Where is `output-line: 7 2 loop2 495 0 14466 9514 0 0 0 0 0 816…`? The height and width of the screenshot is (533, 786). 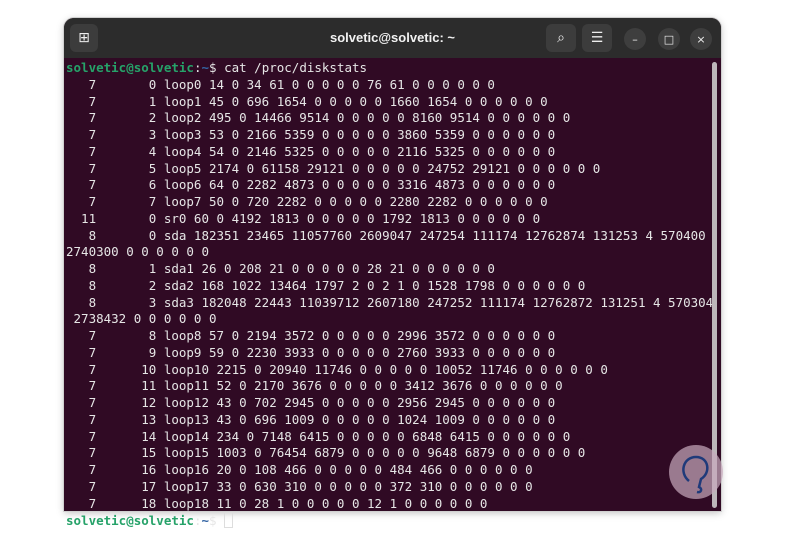
output-line: 7 2 loop2 495 0 14466 9514 0 0 0 0 0 816… is located at coordinates (318, 118).